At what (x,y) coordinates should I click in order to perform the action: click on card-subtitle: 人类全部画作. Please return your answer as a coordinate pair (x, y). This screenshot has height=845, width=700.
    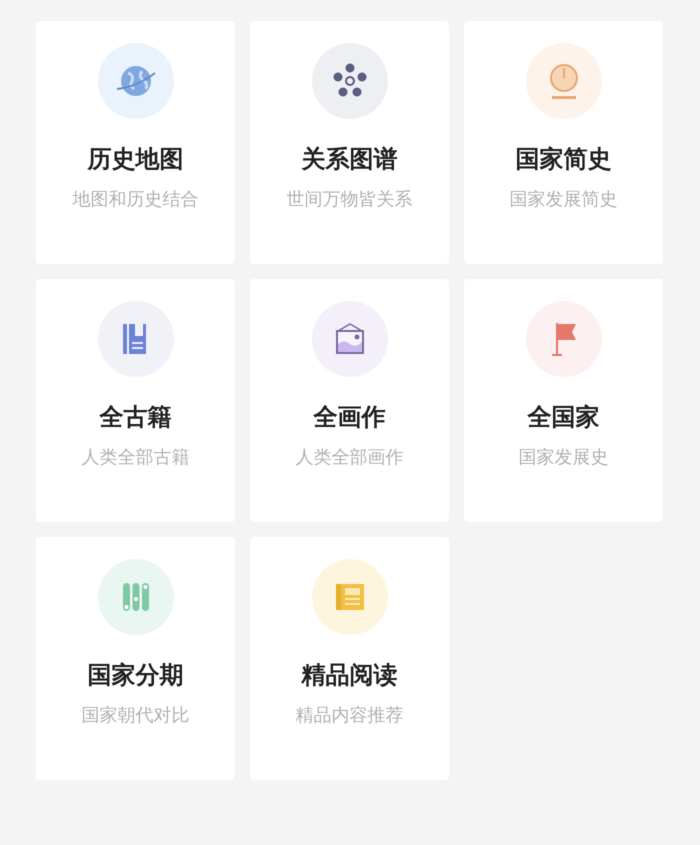
    Looking at the image, I should click on (350, 457).